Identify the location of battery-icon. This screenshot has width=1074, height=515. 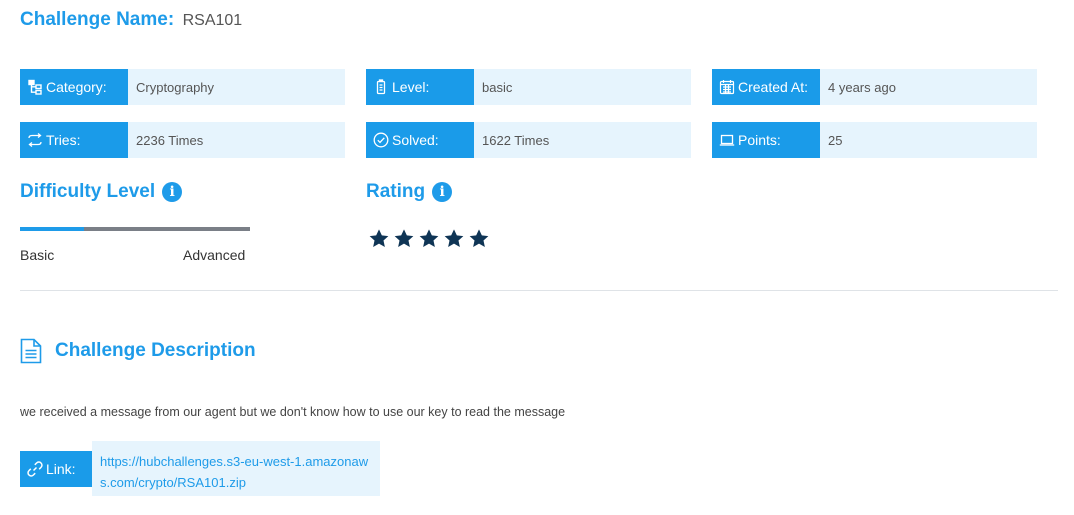
(381, 87).